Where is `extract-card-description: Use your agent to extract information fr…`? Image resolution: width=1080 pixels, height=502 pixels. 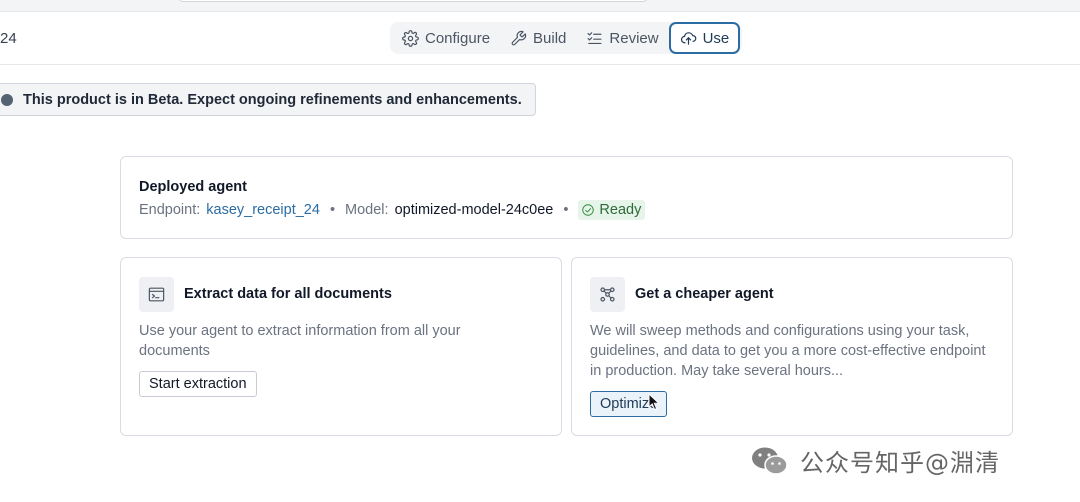 extract-card-description: Use your agent to extract information fr… is located at coordinates (300, 341).